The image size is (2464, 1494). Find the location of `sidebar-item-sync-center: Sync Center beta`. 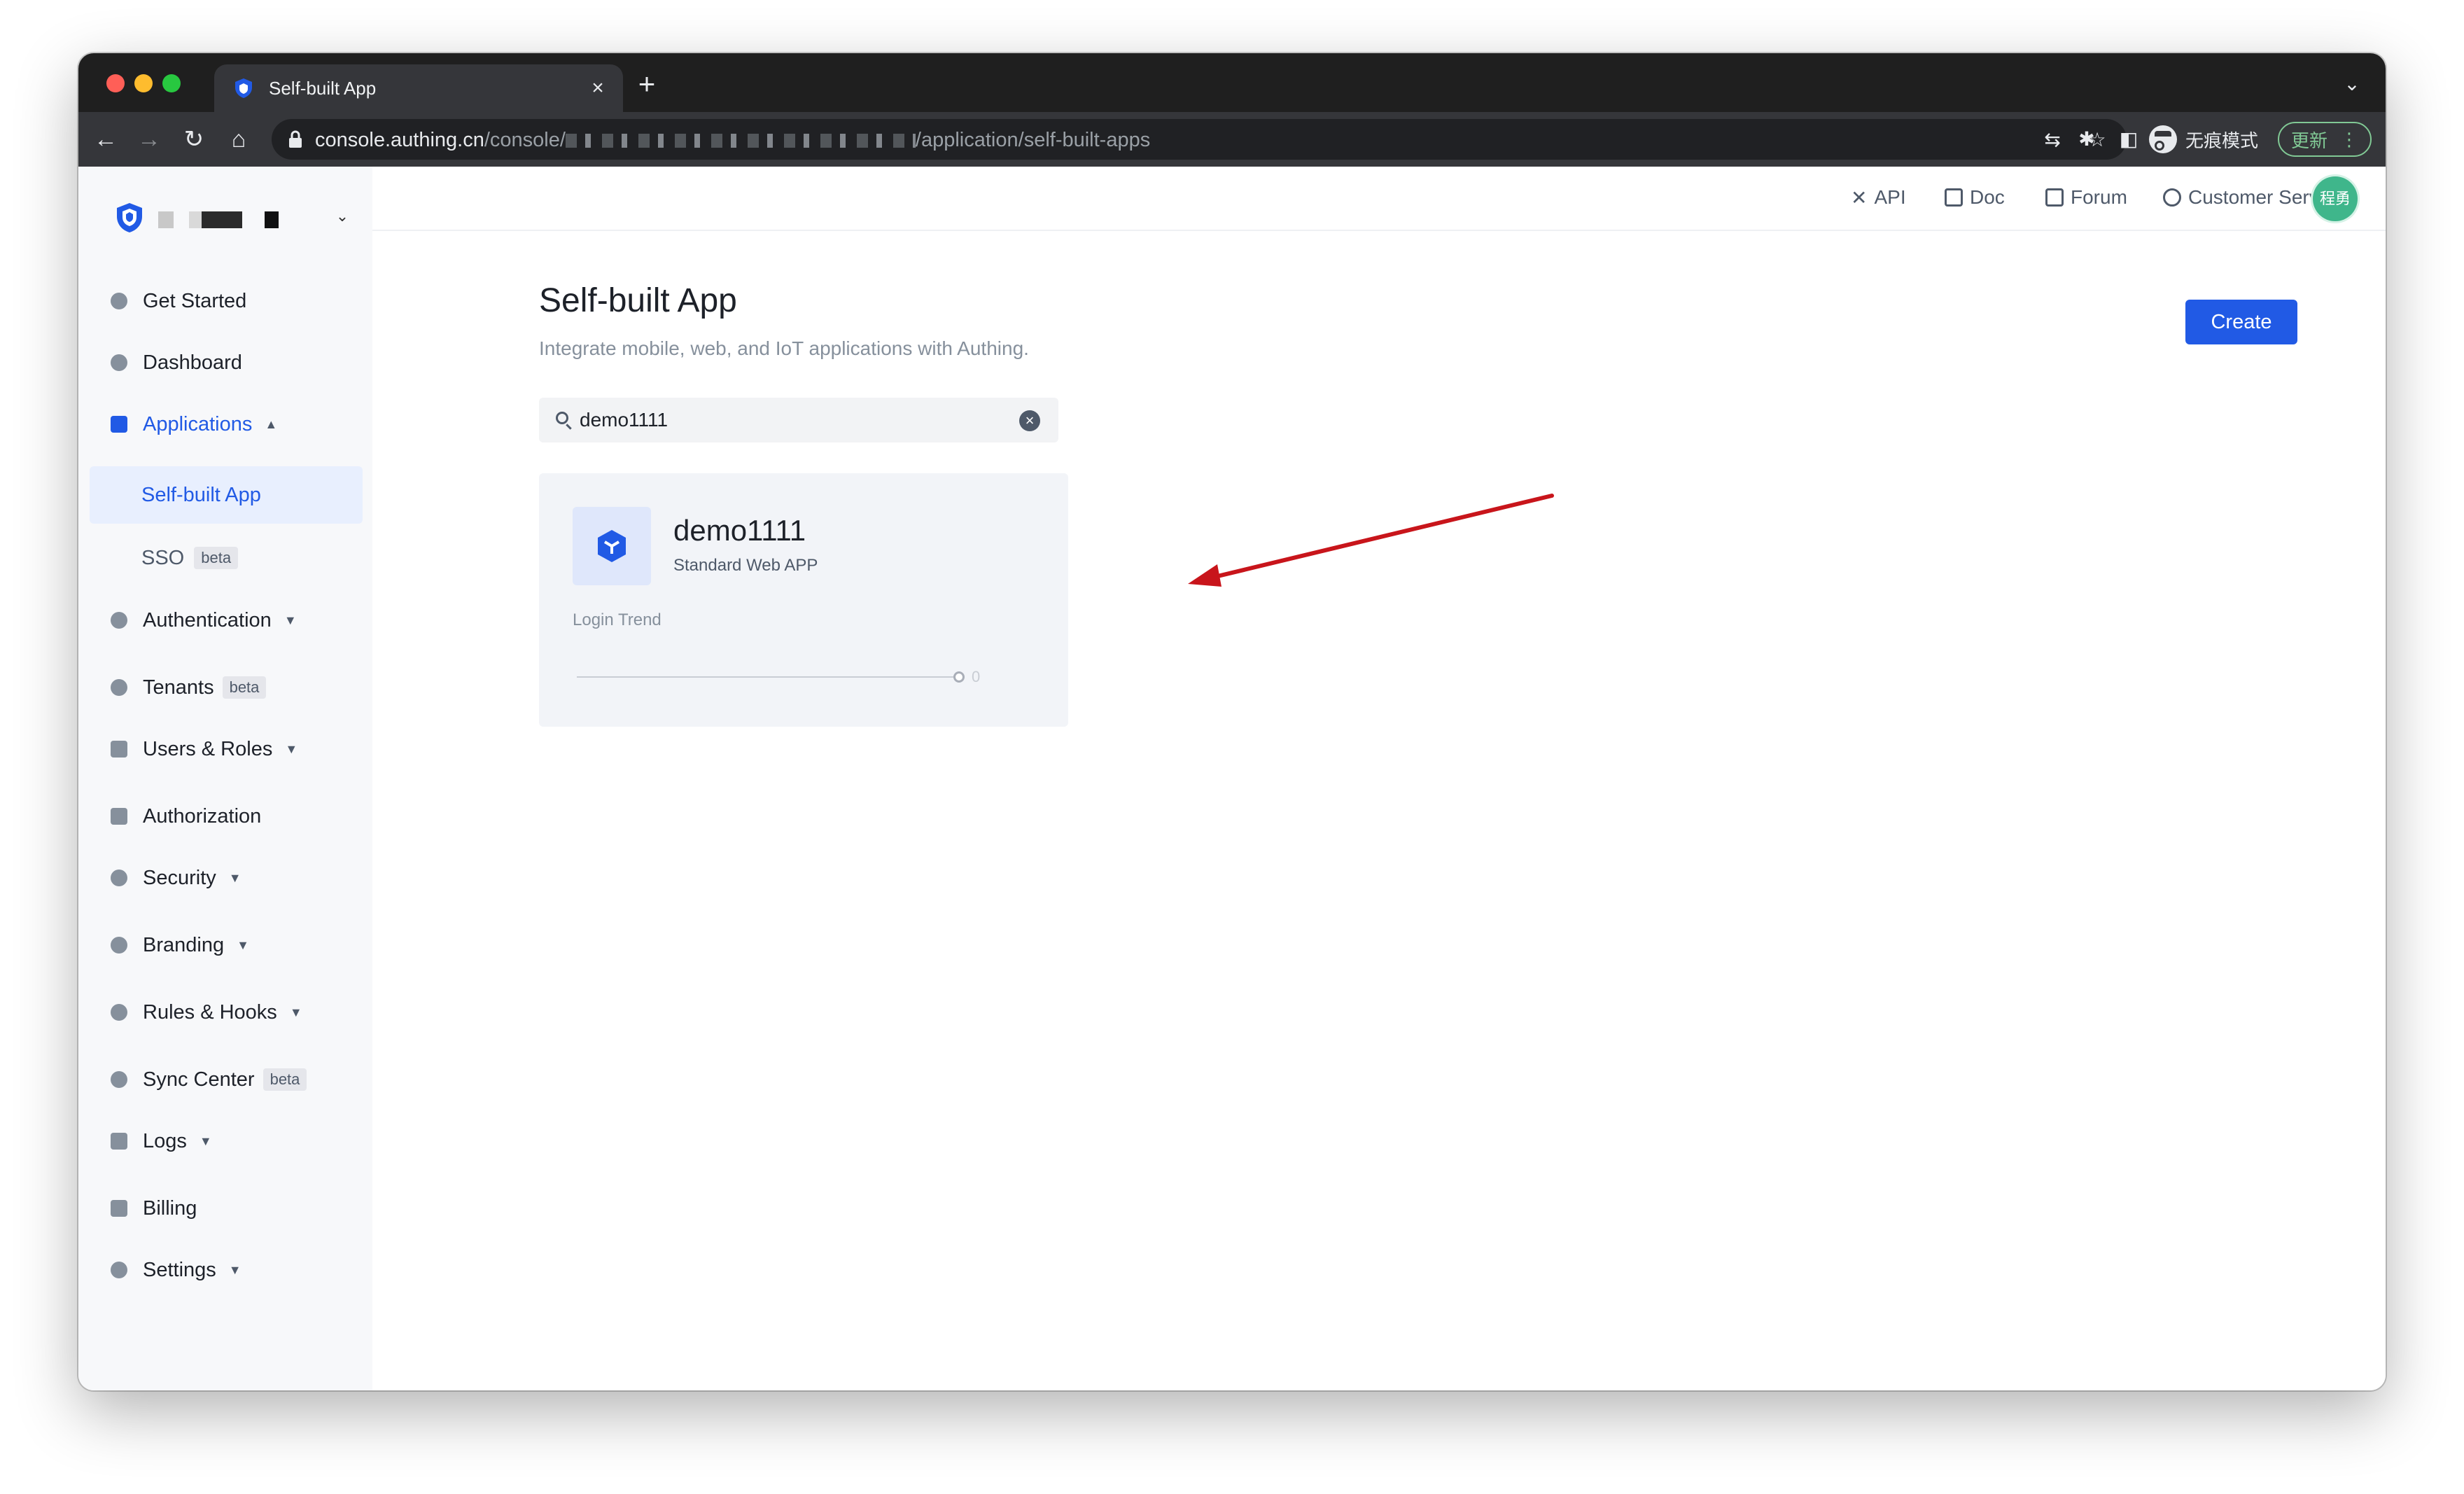

sidebar-item-sync-center: Sync Center beta is located at coordinates (209, 1079).